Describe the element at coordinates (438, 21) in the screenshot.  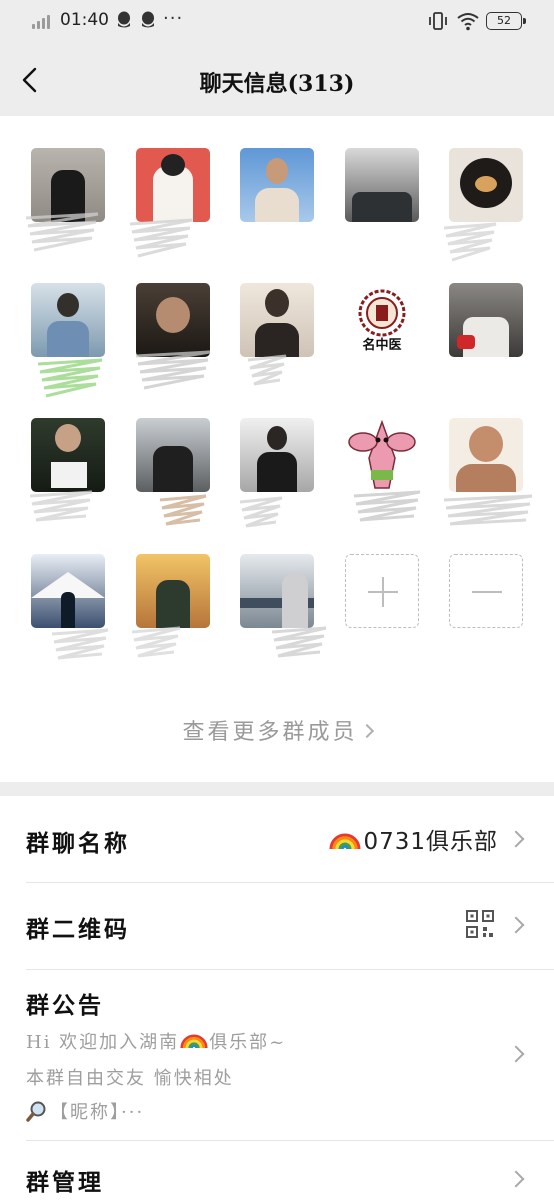
I see `vibrate-icon` at that location.